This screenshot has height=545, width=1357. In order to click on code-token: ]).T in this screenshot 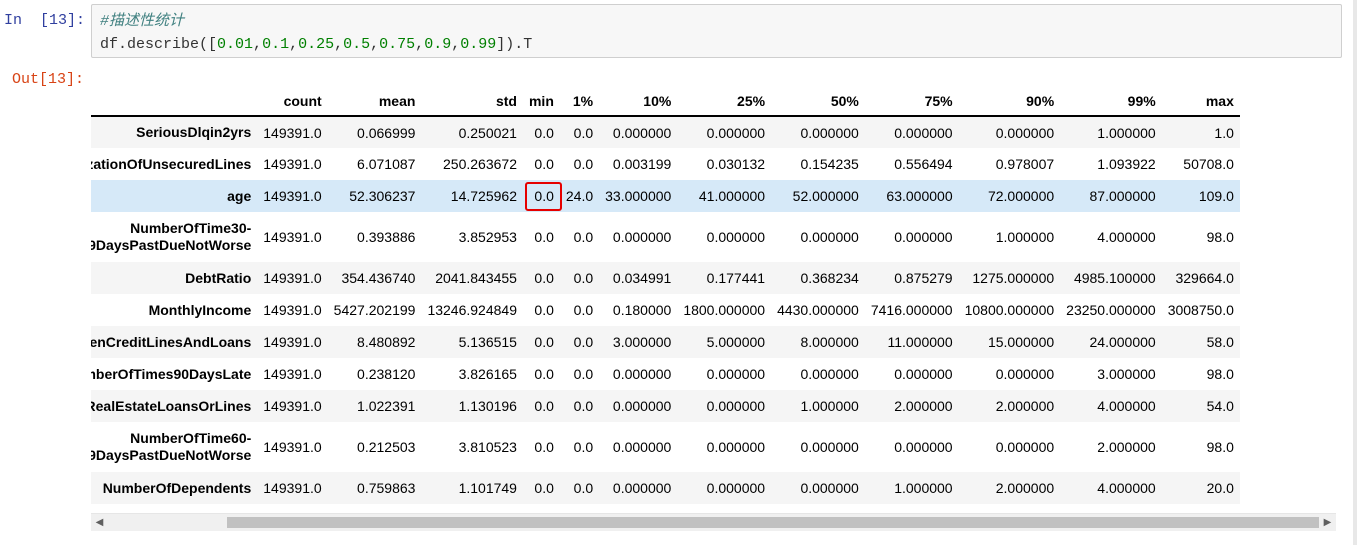, I will do `click(514, 44)`.